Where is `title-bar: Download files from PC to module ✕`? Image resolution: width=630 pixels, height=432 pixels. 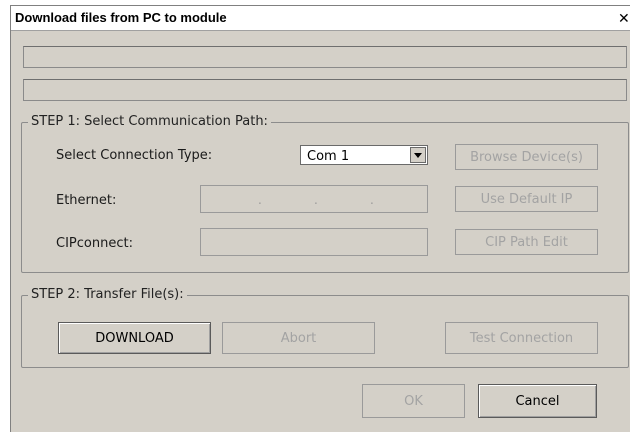
title-bar: Download files from PC to module ✕ is located at coordinates (320, 18).